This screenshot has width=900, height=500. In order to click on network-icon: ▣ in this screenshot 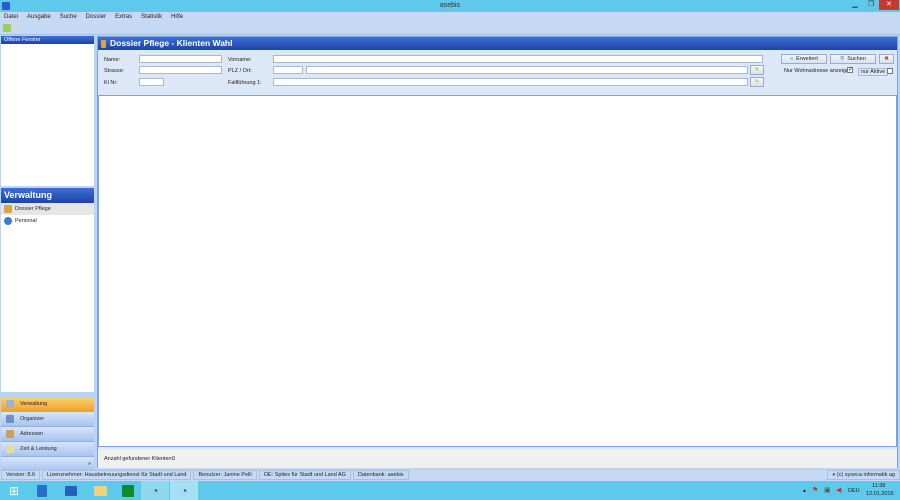, I will do `click(827, 490)`.